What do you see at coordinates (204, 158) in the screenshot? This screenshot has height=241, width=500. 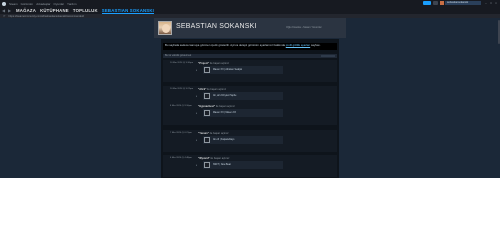 I see `game-link: "Wyvard"` at bounding box center [204, 158].